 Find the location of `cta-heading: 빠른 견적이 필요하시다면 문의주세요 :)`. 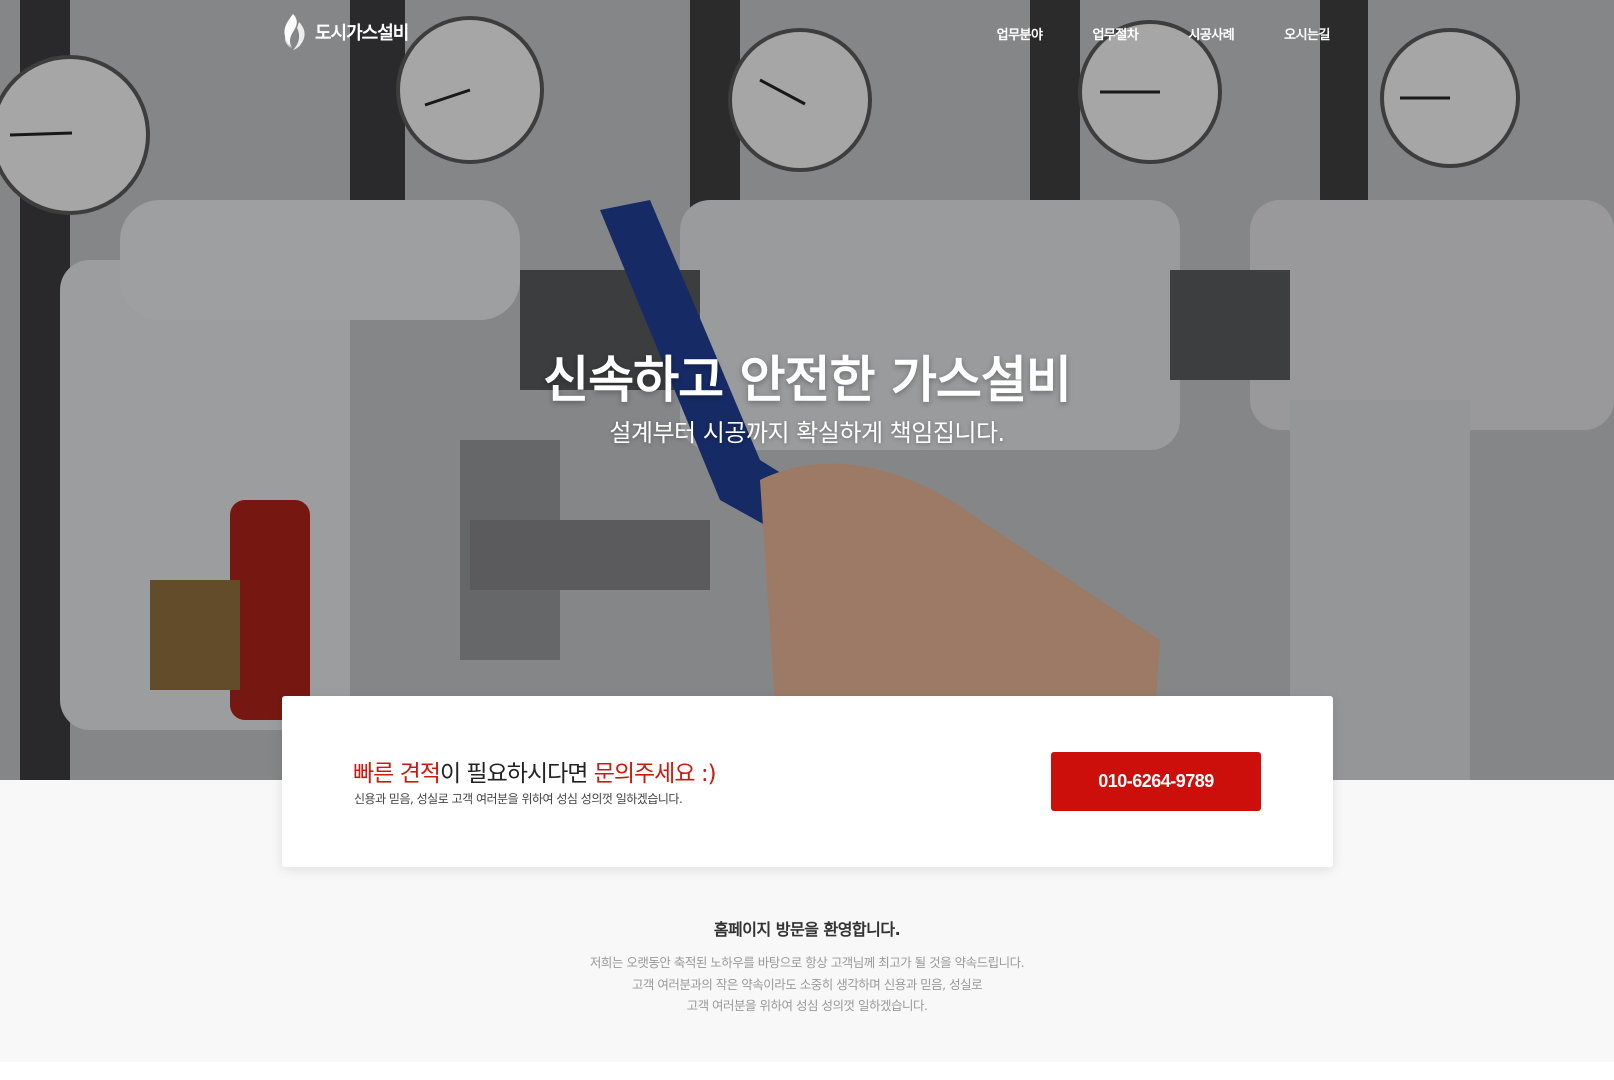

cta-heading: 빠른 견적이 필요하시다면 문의주세요 :) is located at coordinates (535, 771).